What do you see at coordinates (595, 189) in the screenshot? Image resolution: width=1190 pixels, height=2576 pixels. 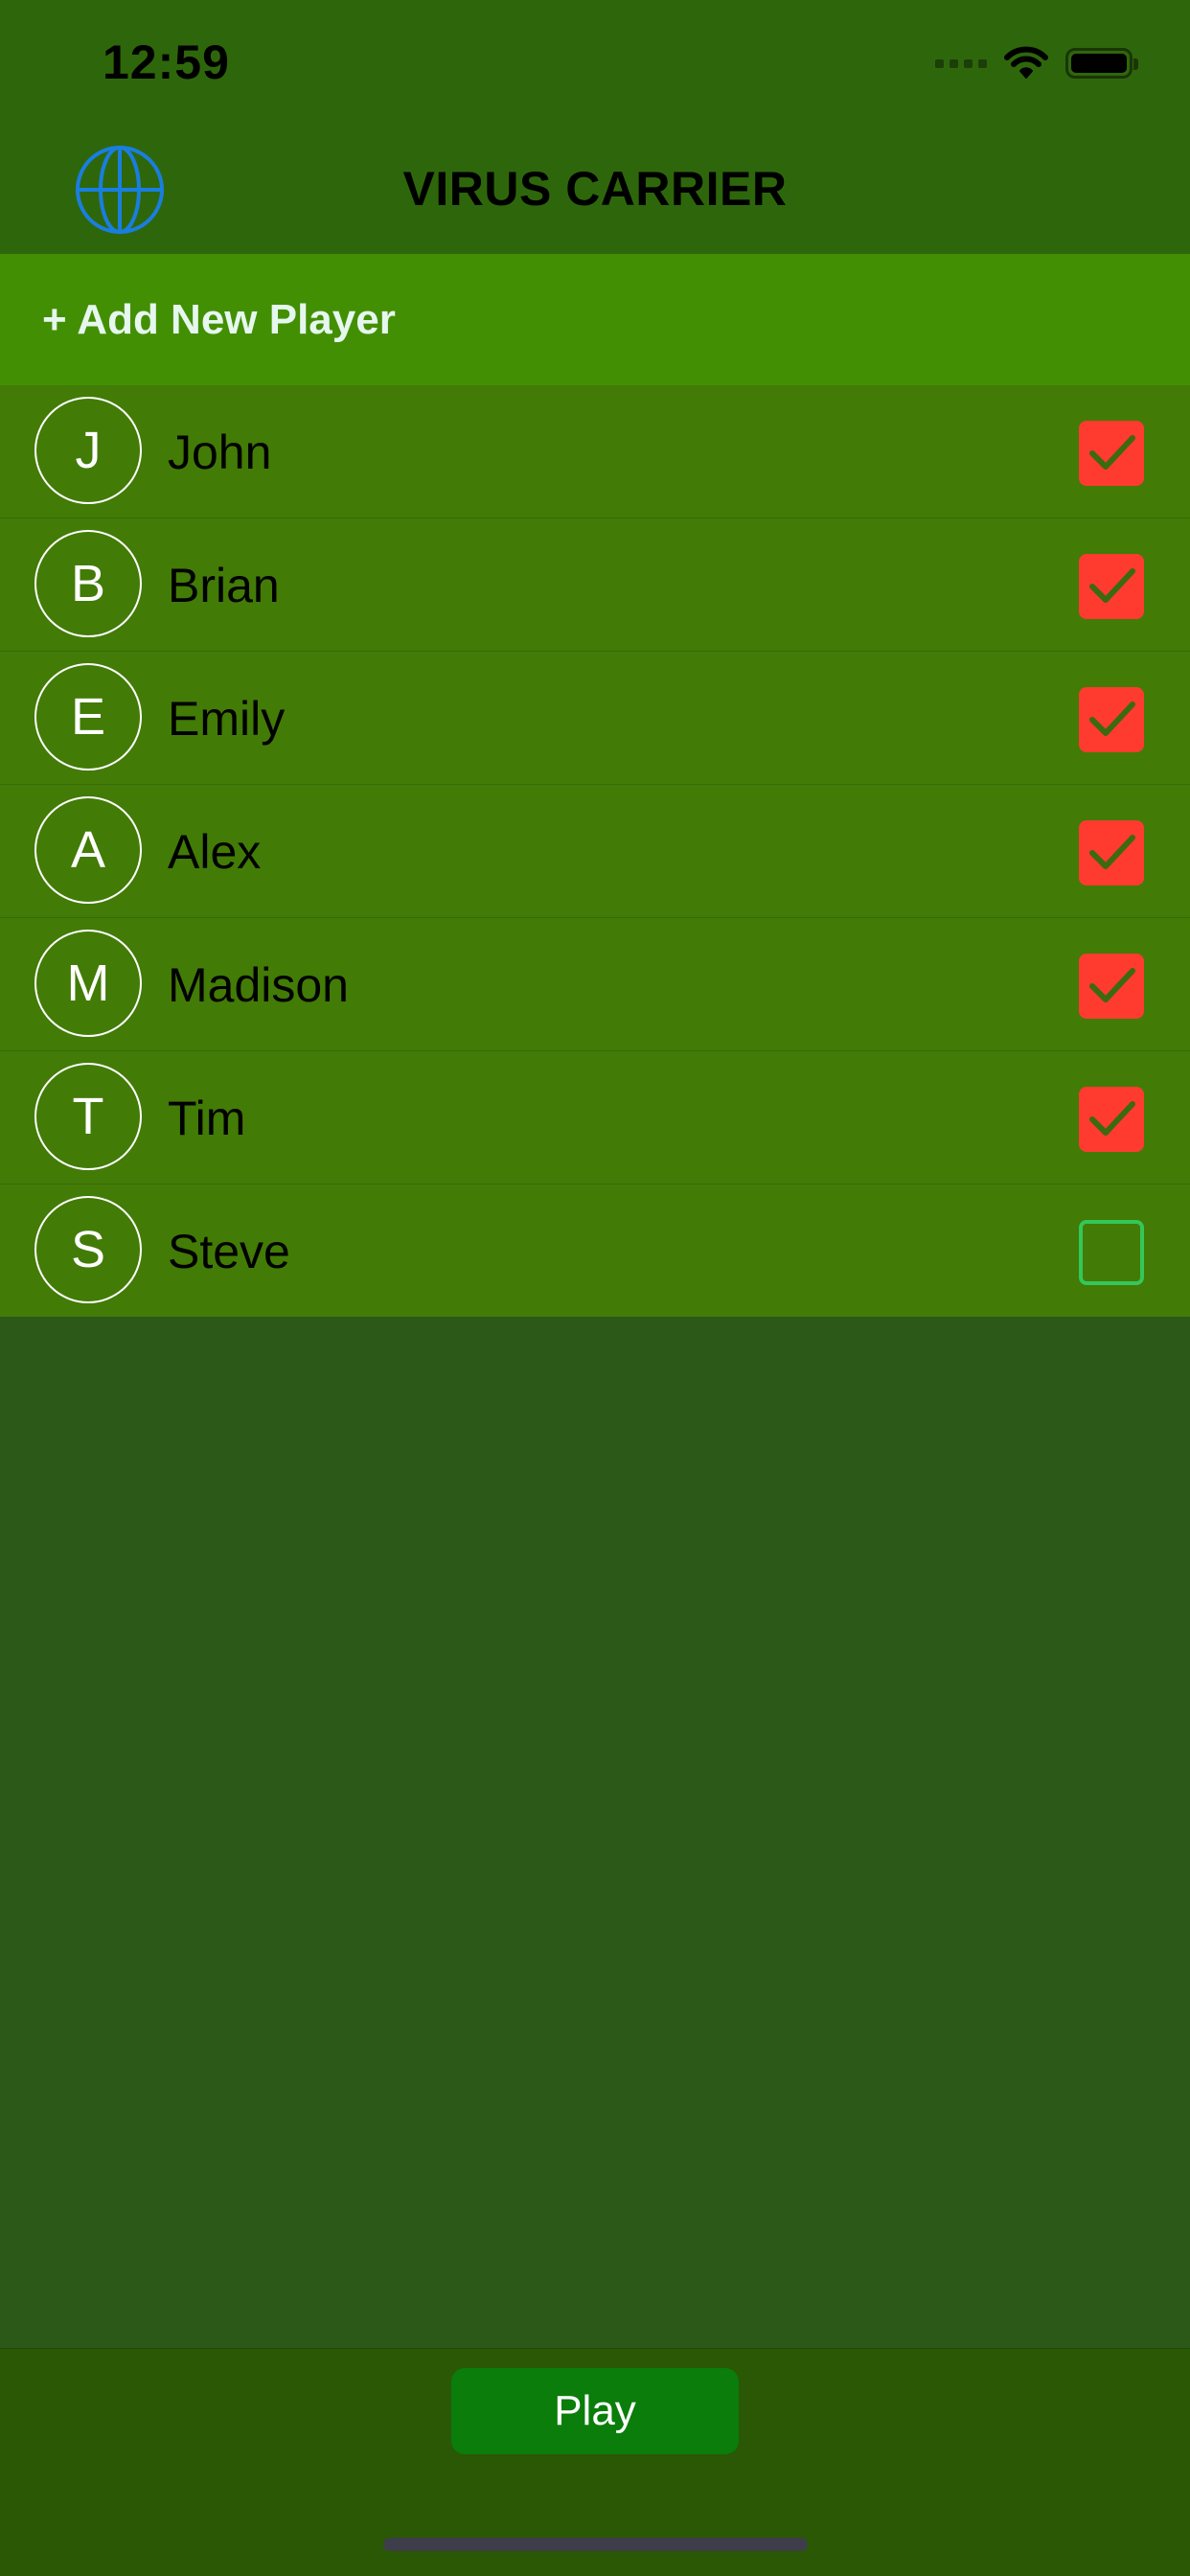 I see `page-title: VIRUS CARRIER` at bounding box center [595, 189].